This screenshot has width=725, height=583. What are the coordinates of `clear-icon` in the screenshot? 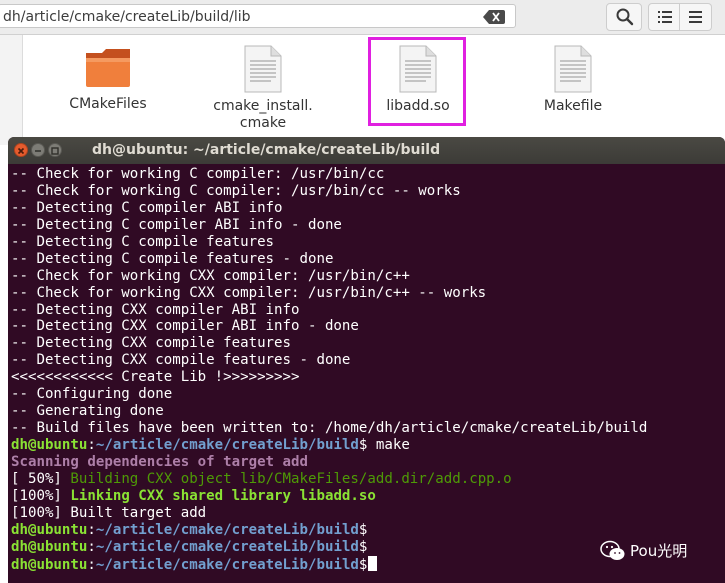 It's located at (494, 17).